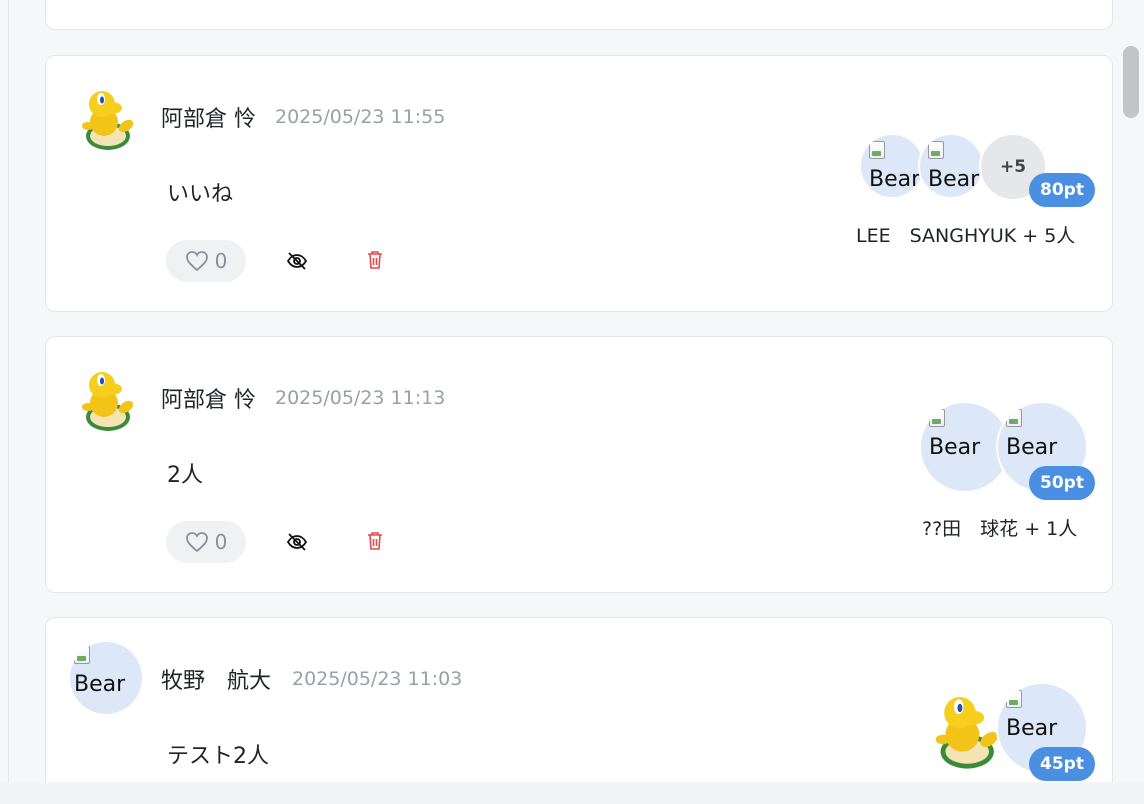 The image size is (1144, 804). Describe the element at coordinates (1062, 483) in the screenshot. I see `points-badge: 50pt` at that location.